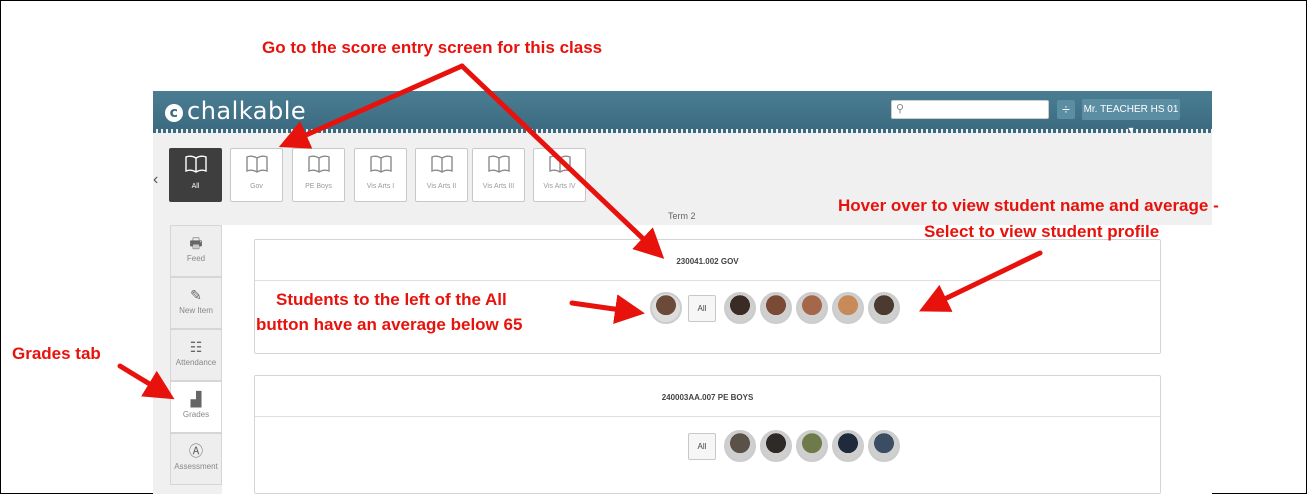 Image resolution: width=1307 pixels, height=494 pixels. Describe the element at coordinates (146, 381) in the screenshot. I see `arrow-to-grades-tab` at that location.